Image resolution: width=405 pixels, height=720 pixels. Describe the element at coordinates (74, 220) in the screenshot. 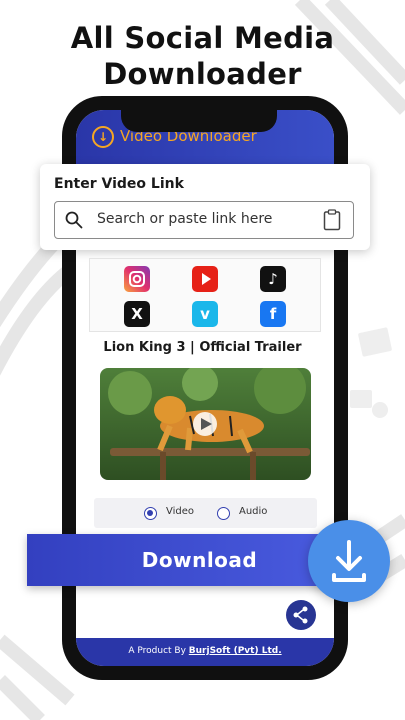

I see `search-icon` at that location.